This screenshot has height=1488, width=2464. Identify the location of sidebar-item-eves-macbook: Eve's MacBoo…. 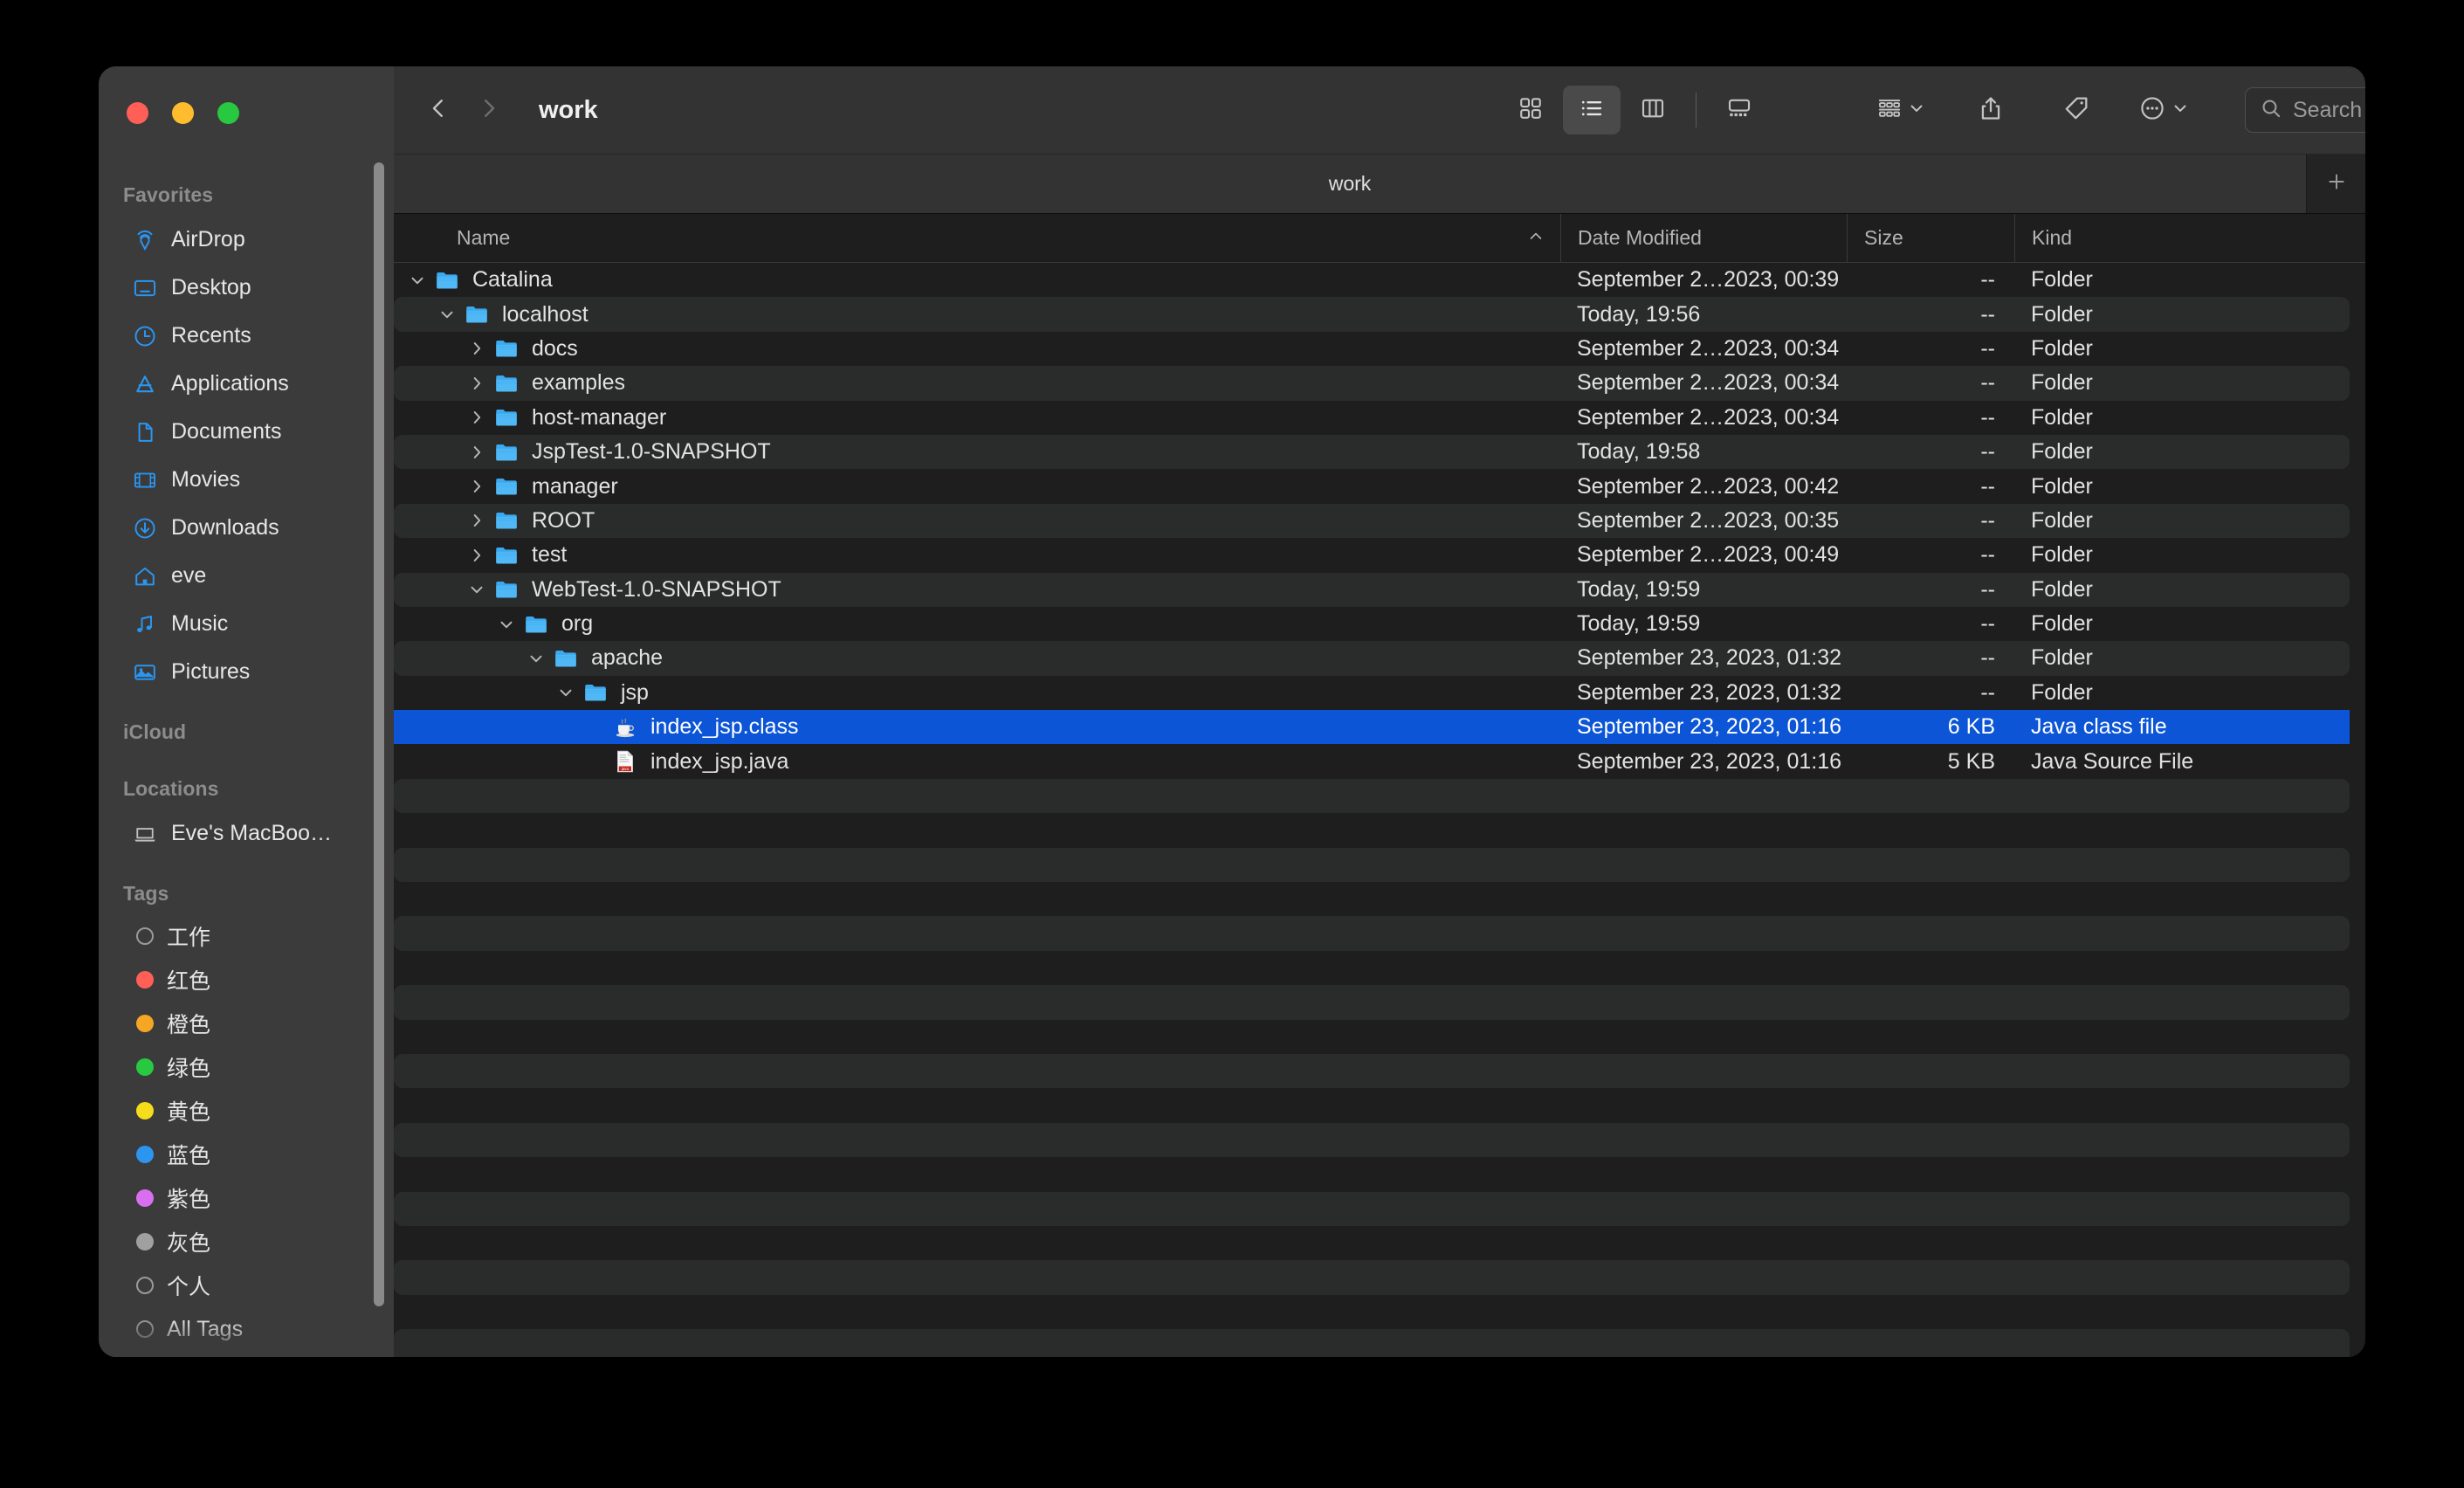
(245, 833).